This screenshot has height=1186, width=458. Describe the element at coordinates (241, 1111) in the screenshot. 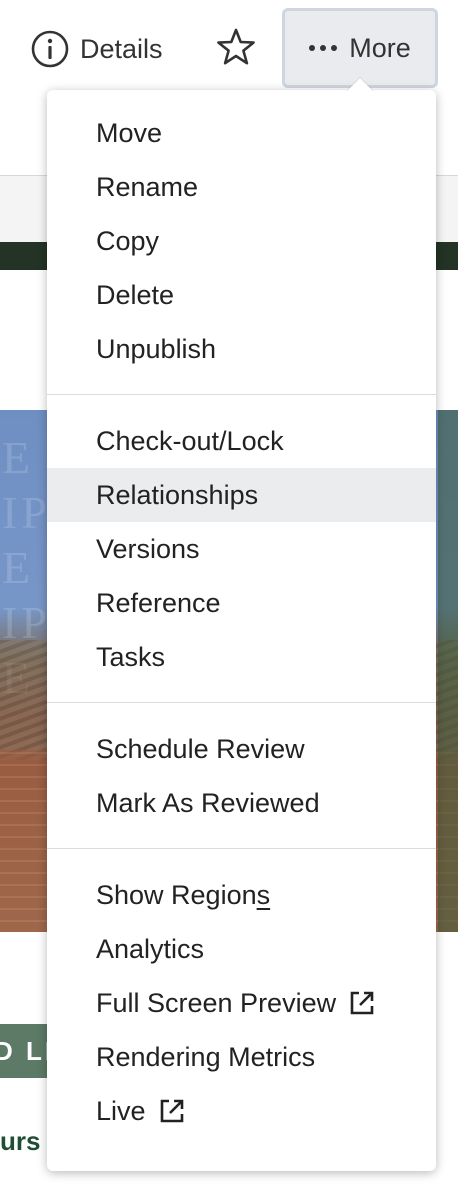

I see `menu-item-live: Live` at that location.